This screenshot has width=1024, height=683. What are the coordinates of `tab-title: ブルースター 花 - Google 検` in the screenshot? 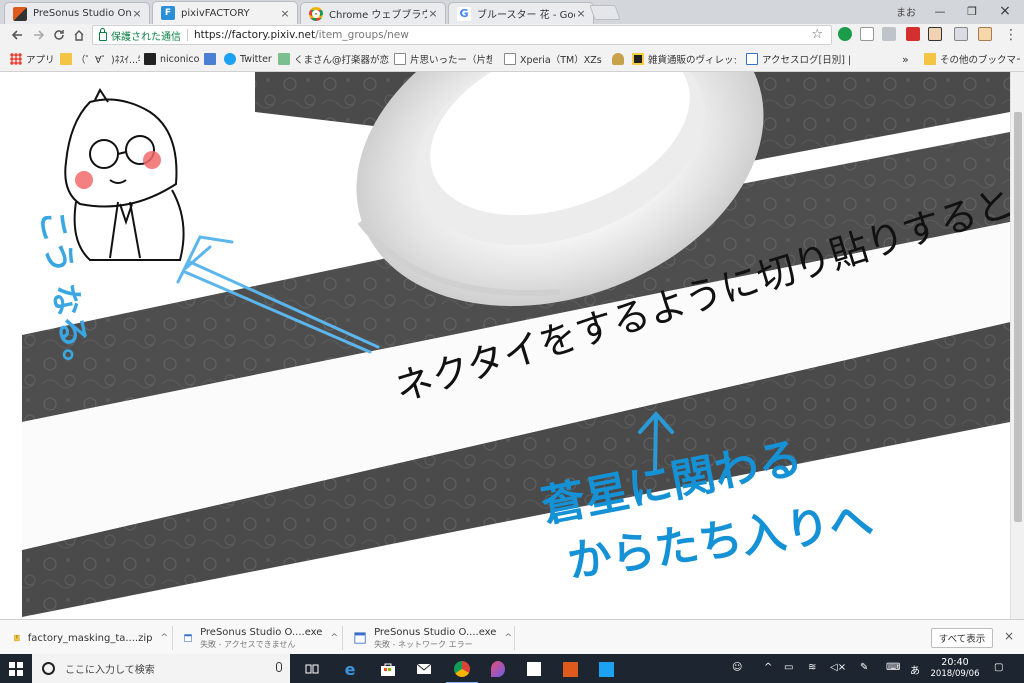 It's located at (526, 15).